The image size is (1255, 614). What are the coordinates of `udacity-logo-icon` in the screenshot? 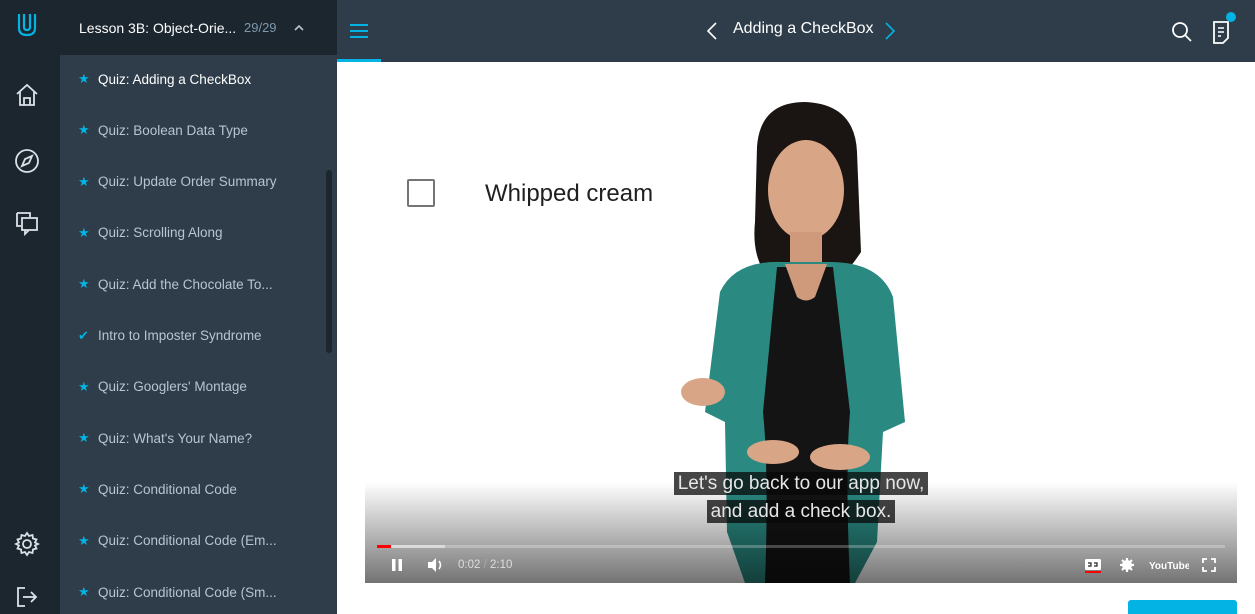 It's located at (27, 25).